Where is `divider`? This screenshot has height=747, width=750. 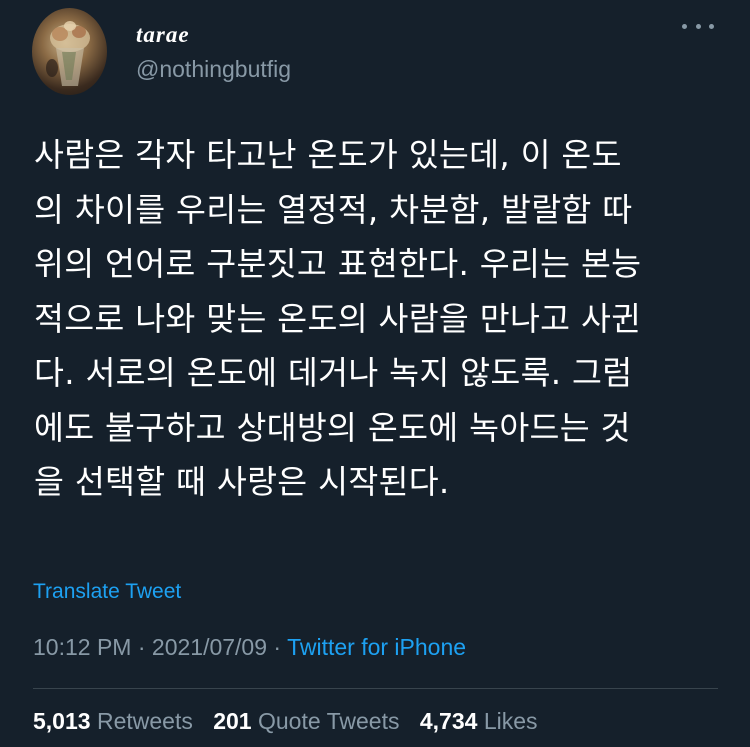
divider is located at coordinates (375, 688).